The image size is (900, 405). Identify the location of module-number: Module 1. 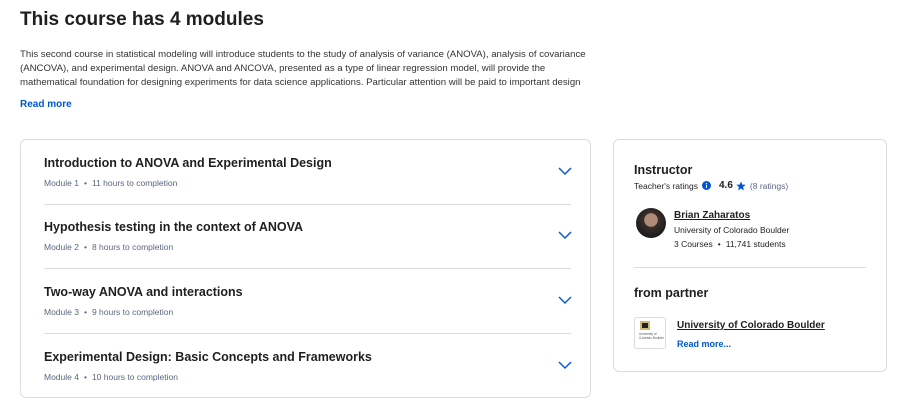
(61, 183).